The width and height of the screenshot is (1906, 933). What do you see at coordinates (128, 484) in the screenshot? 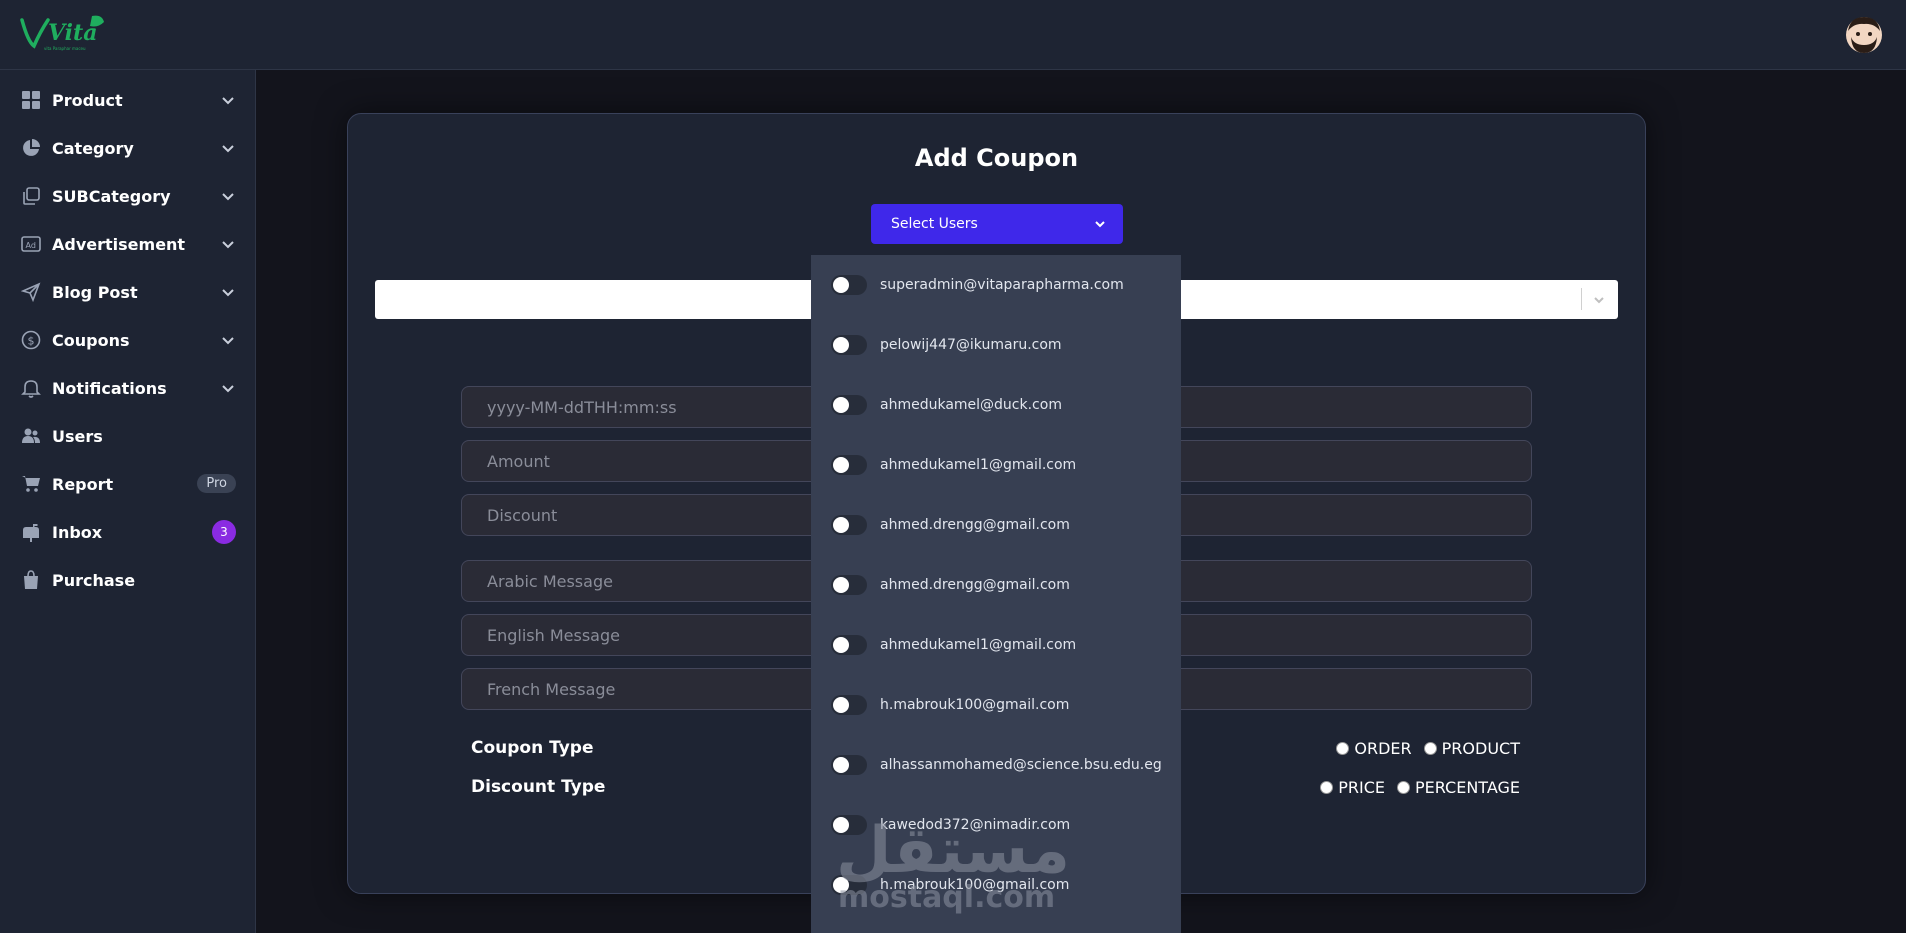
I see `sidebar-item-report: Report Pro` at bounding box center [128, 484].